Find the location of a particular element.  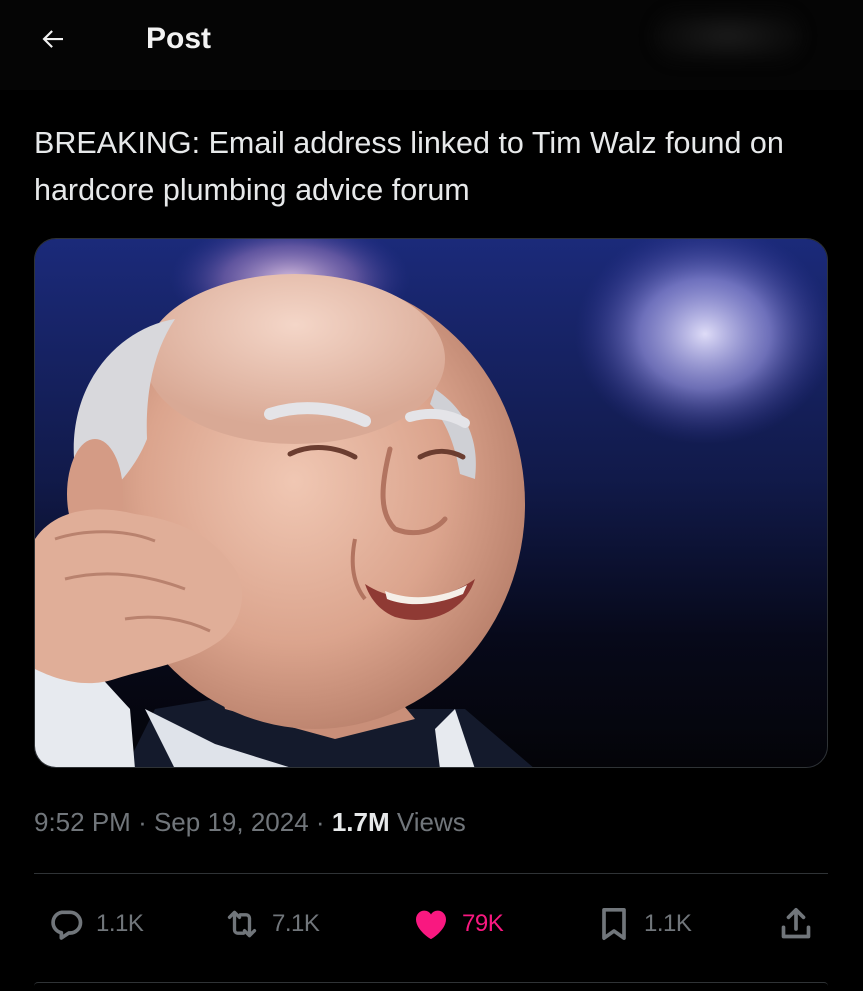

share-button is located at coordinates (796, 924).